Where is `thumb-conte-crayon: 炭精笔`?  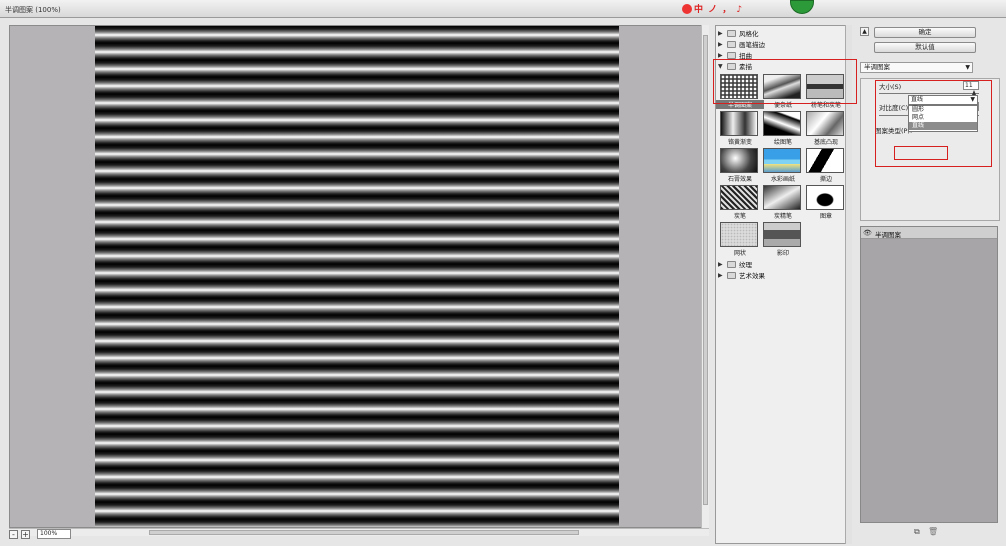
thumb-conte-crayon: 炭精笔 is located at coordinates (783, 202).